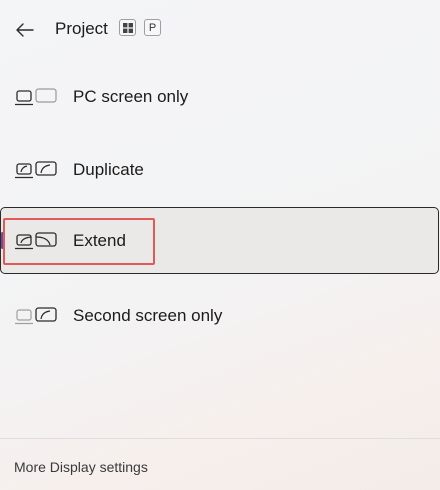 This screenshot has height=490, width=440. I want to click on back-button, so click(25, 30).